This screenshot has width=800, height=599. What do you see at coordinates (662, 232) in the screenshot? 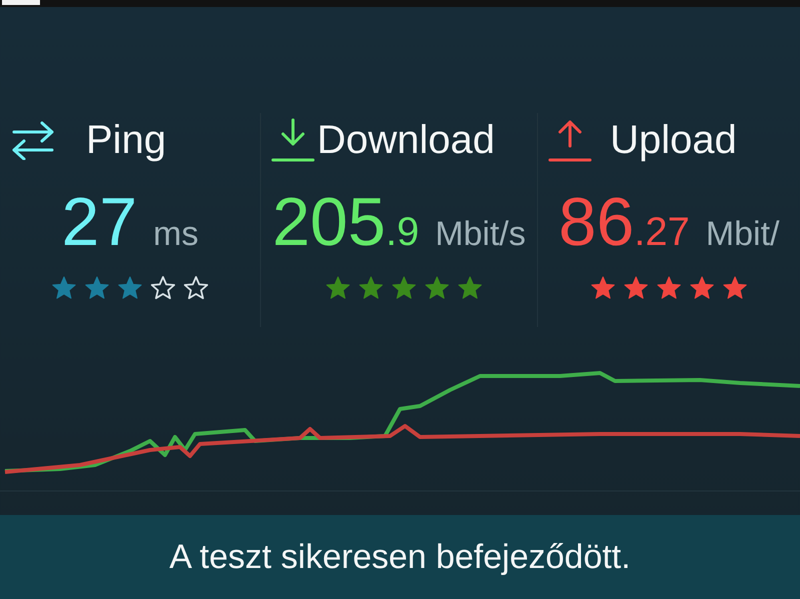
I see `value-decimals: .27` at bounding box center [662, 232].